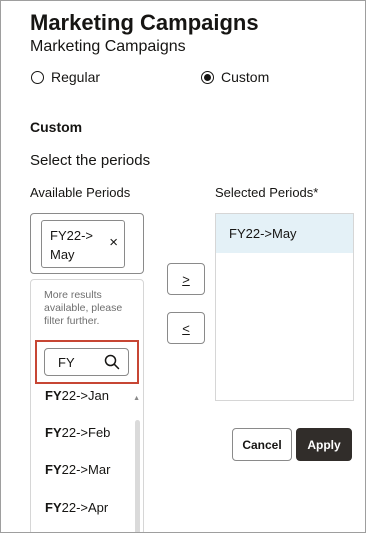 The width and height of the screenshot is (366, 533). Describe the element at coordinates (284, 307) in the screenshot. I see `selected-periods-list: FY22->May` at that location.